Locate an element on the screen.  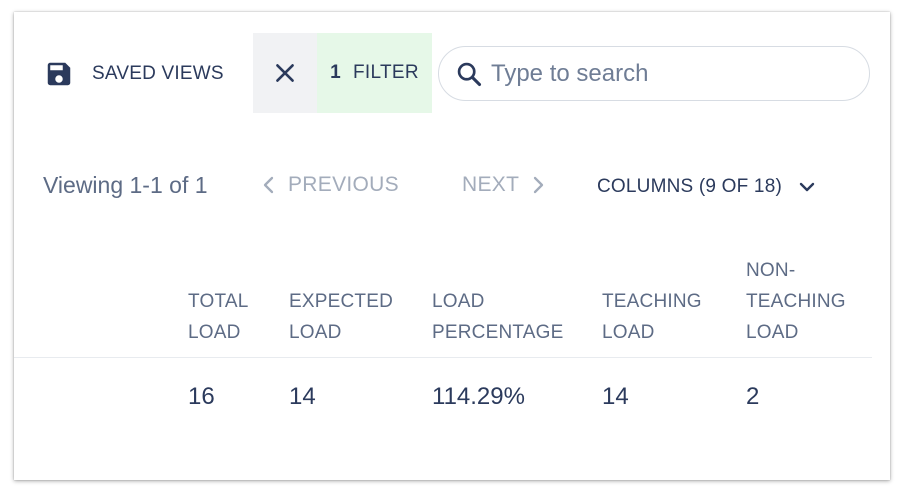
filter-button: 1 FILTER is located at coordinates (374, 73).